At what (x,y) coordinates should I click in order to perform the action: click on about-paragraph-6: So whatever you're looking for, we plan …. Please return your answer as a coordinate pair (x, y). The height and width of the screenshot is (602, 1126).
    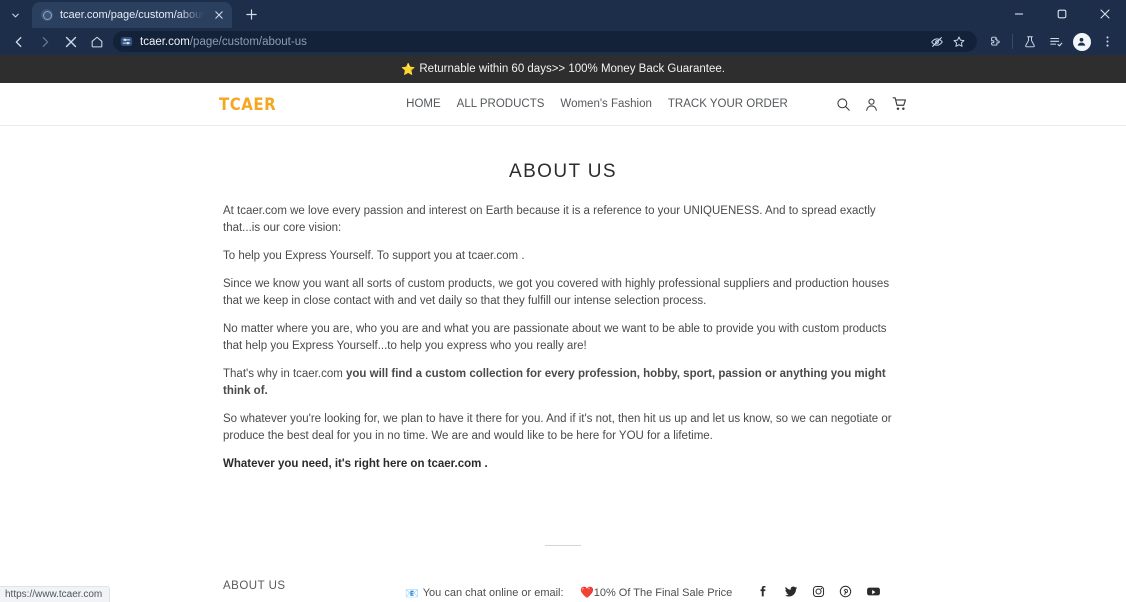
    Looking at the image, I should click on (557, 428).